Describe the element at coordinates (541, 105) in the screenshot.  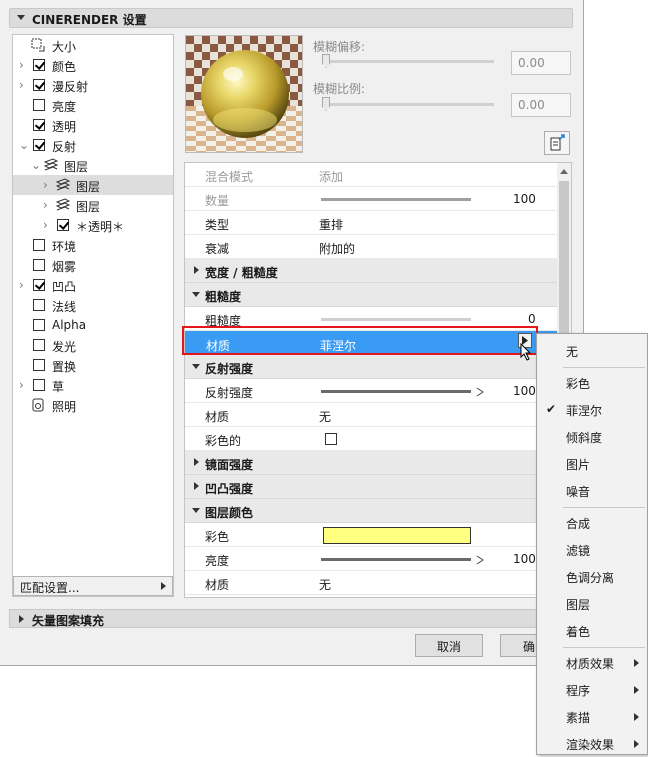
I see `blur-scale-field: 0.00` at that location.